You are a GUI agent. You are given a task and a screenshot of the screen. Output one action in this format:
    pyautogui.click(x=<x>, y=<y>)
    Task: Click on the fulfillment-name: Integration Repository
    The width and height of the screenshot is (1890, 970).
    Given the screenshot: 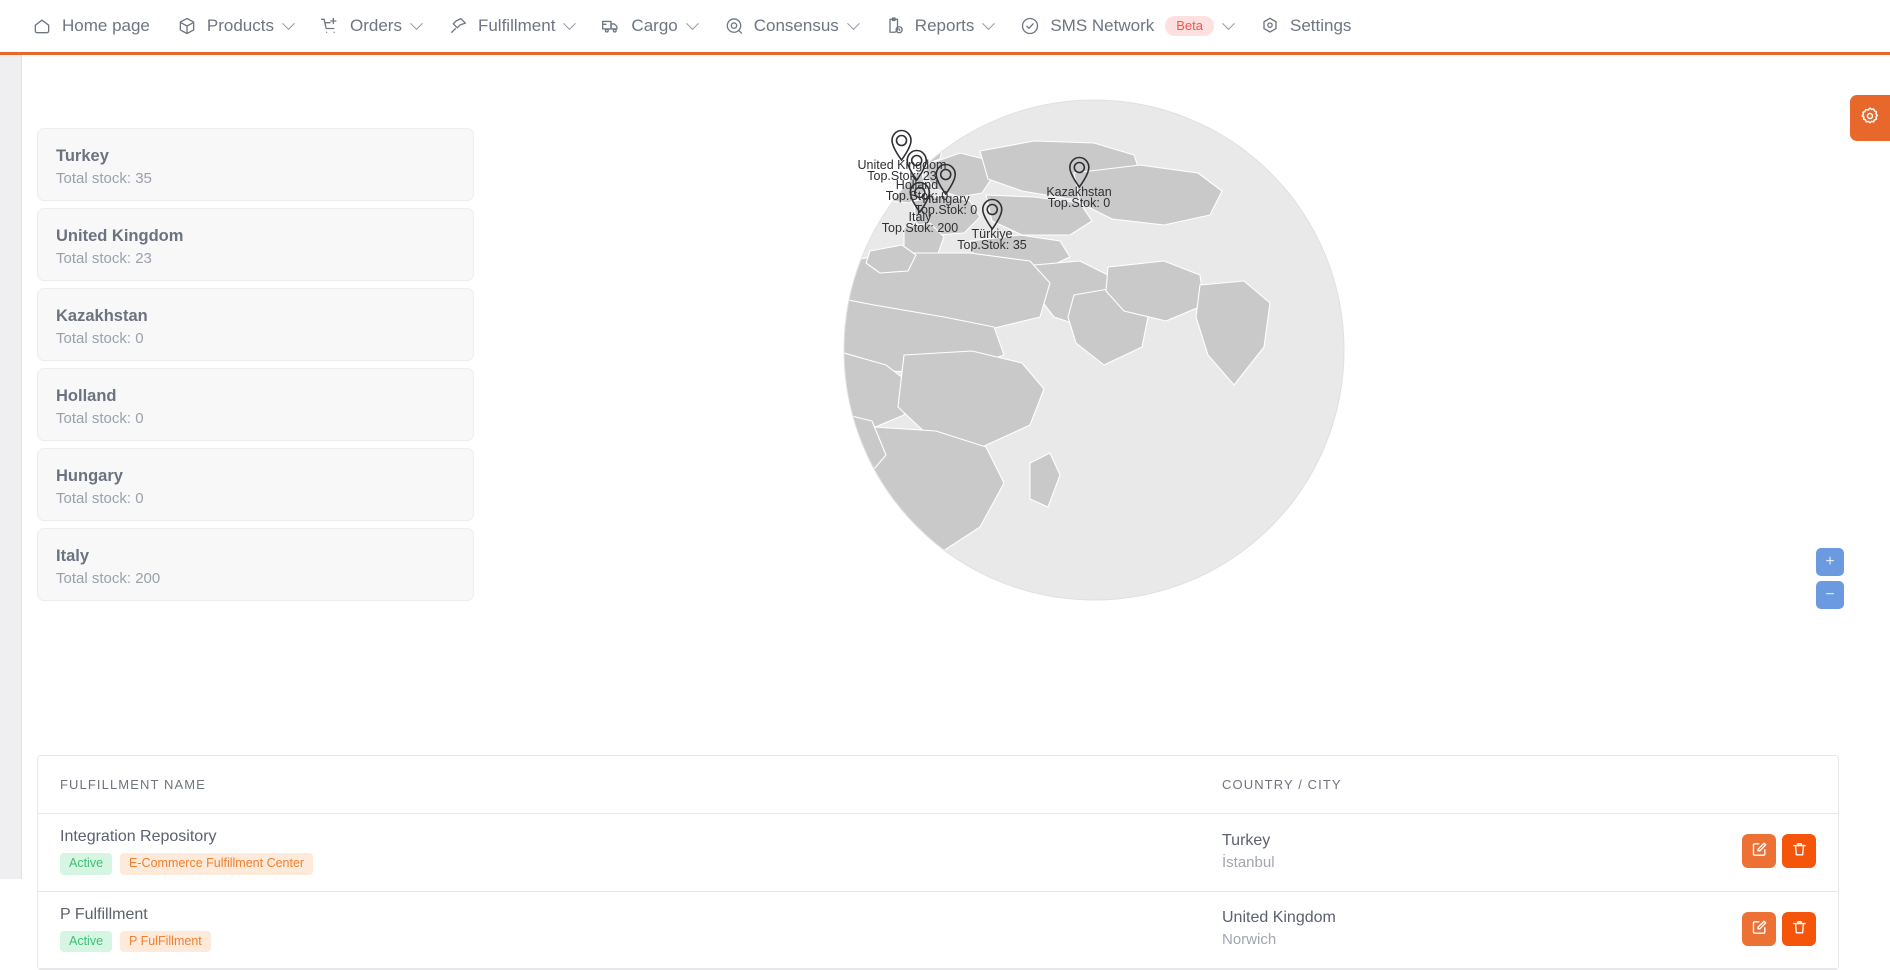 What is the action you would take?
    pyautogui.click(x=138, y=836)
    